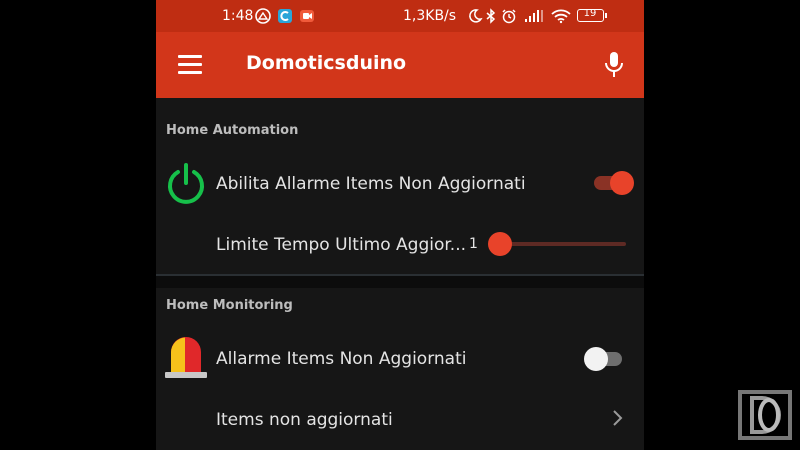  Describe the element at coordinates (563, 244) in the screenshot. I see `slider-track` at that location.